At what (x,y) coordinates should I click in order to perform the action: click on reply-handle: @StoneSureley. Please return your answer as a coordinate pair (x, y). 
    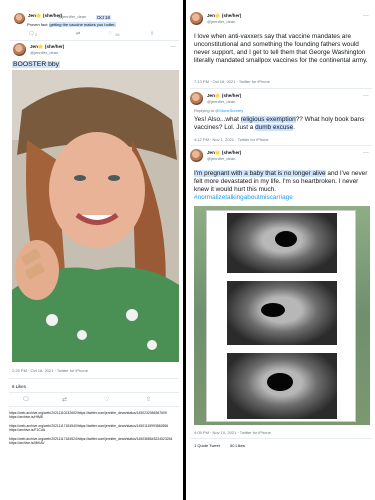
    Looking at the image, I should click on (229, 110).